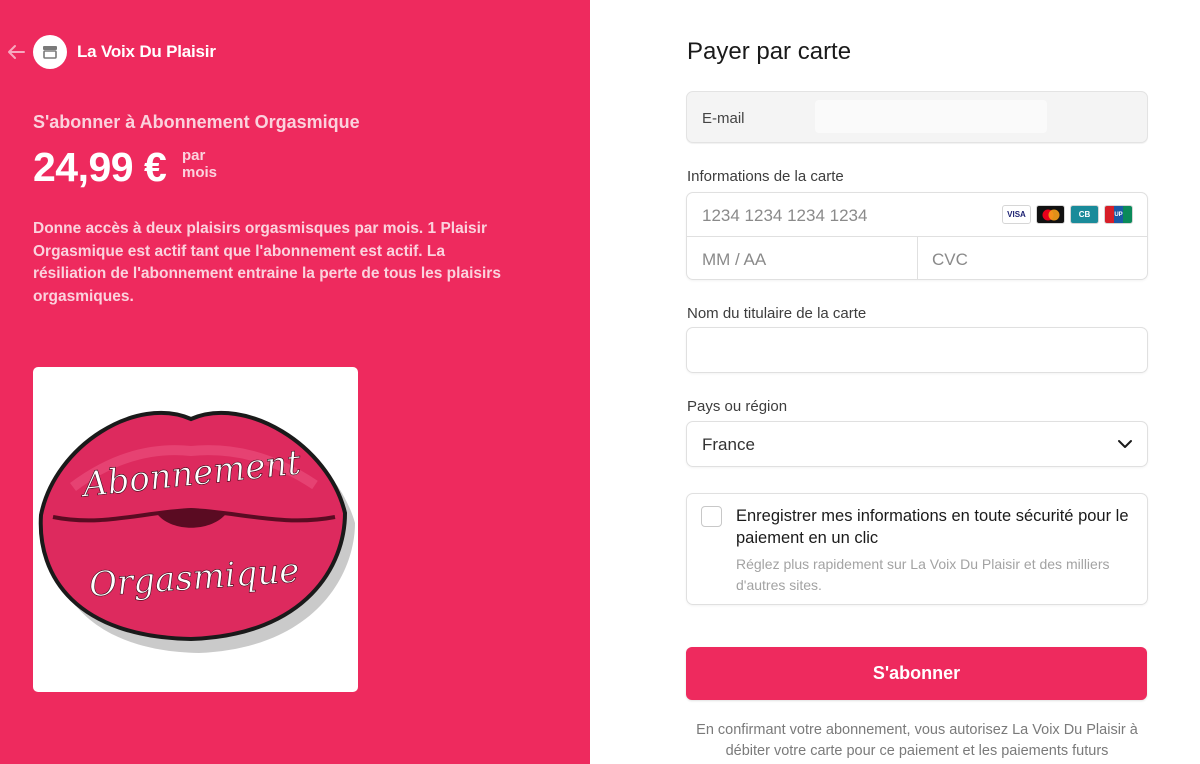 The height and width of the screenshot is (764, 1200). I want to click on cardholder-label: Nom du titulaire de la carte, so click(777, 313).